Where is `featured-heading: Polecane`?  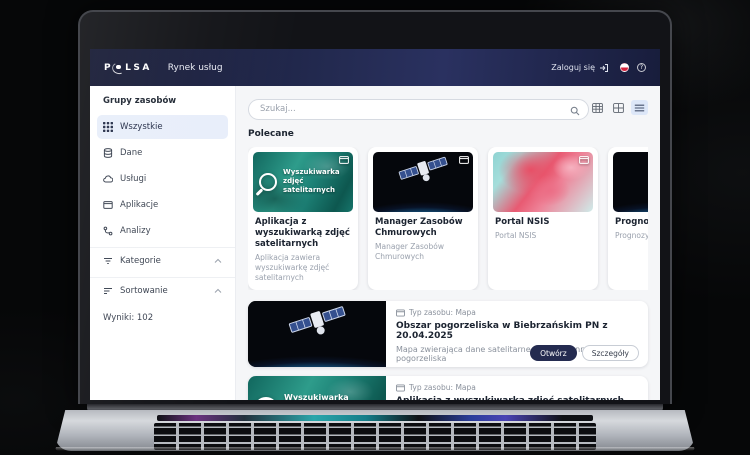 featured-heading: Polecane is located at coordinates (271, 133).